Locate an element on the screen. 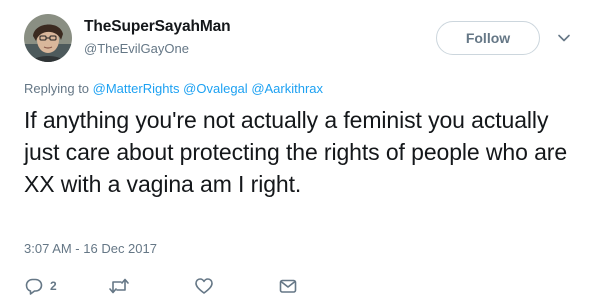 This screenshot has width=600, height=306. mention-link: @MatterRights is located at coordinates (136, 88).